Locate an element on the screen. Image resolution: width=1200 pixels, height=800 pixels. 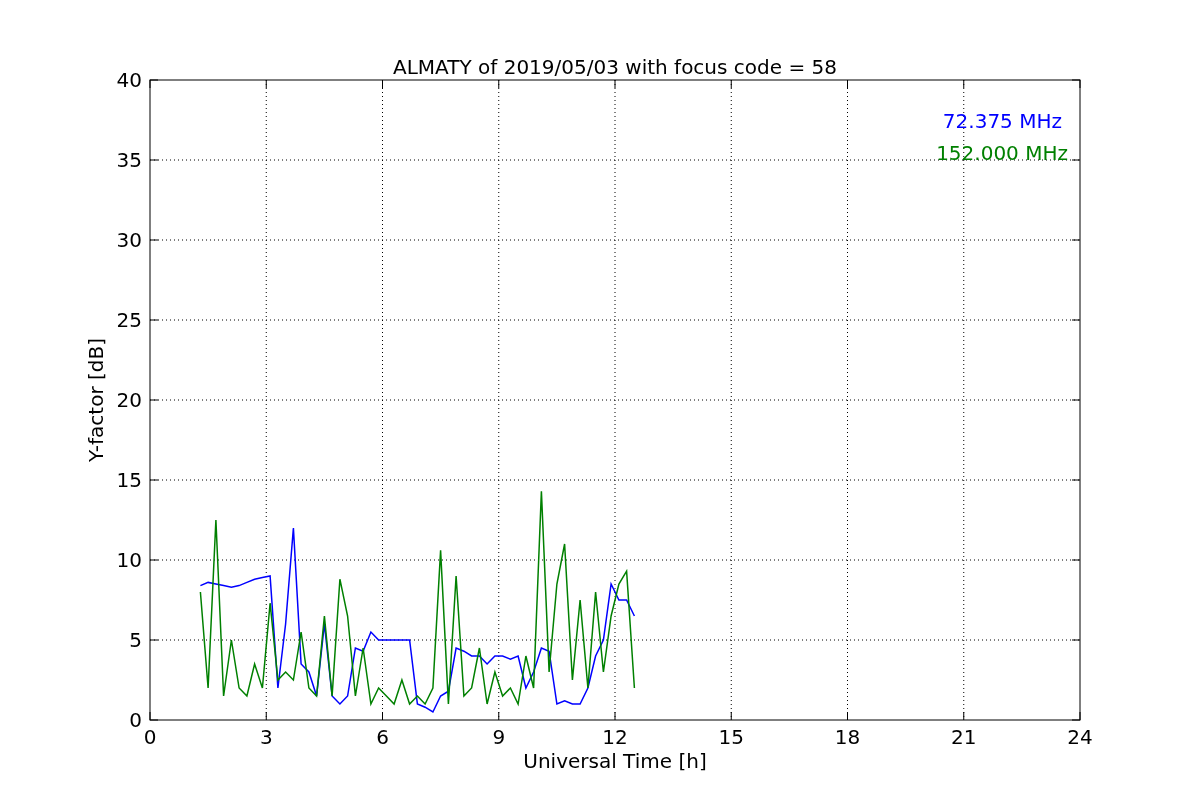
x-tick-label: 0 is located at coordinates (150, 737).